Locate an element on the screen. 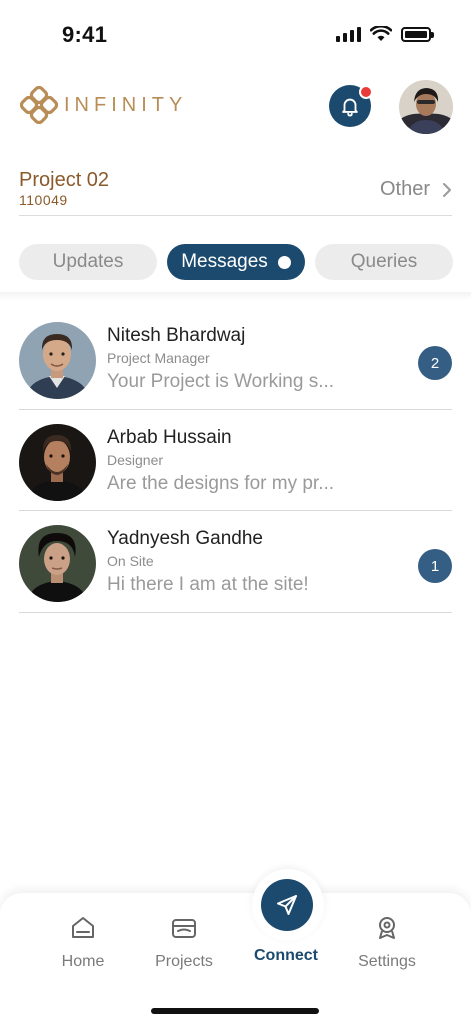 The width and height of the screenshot is (471, 1024). active-dot-icon is located at coordinates (284, 262).